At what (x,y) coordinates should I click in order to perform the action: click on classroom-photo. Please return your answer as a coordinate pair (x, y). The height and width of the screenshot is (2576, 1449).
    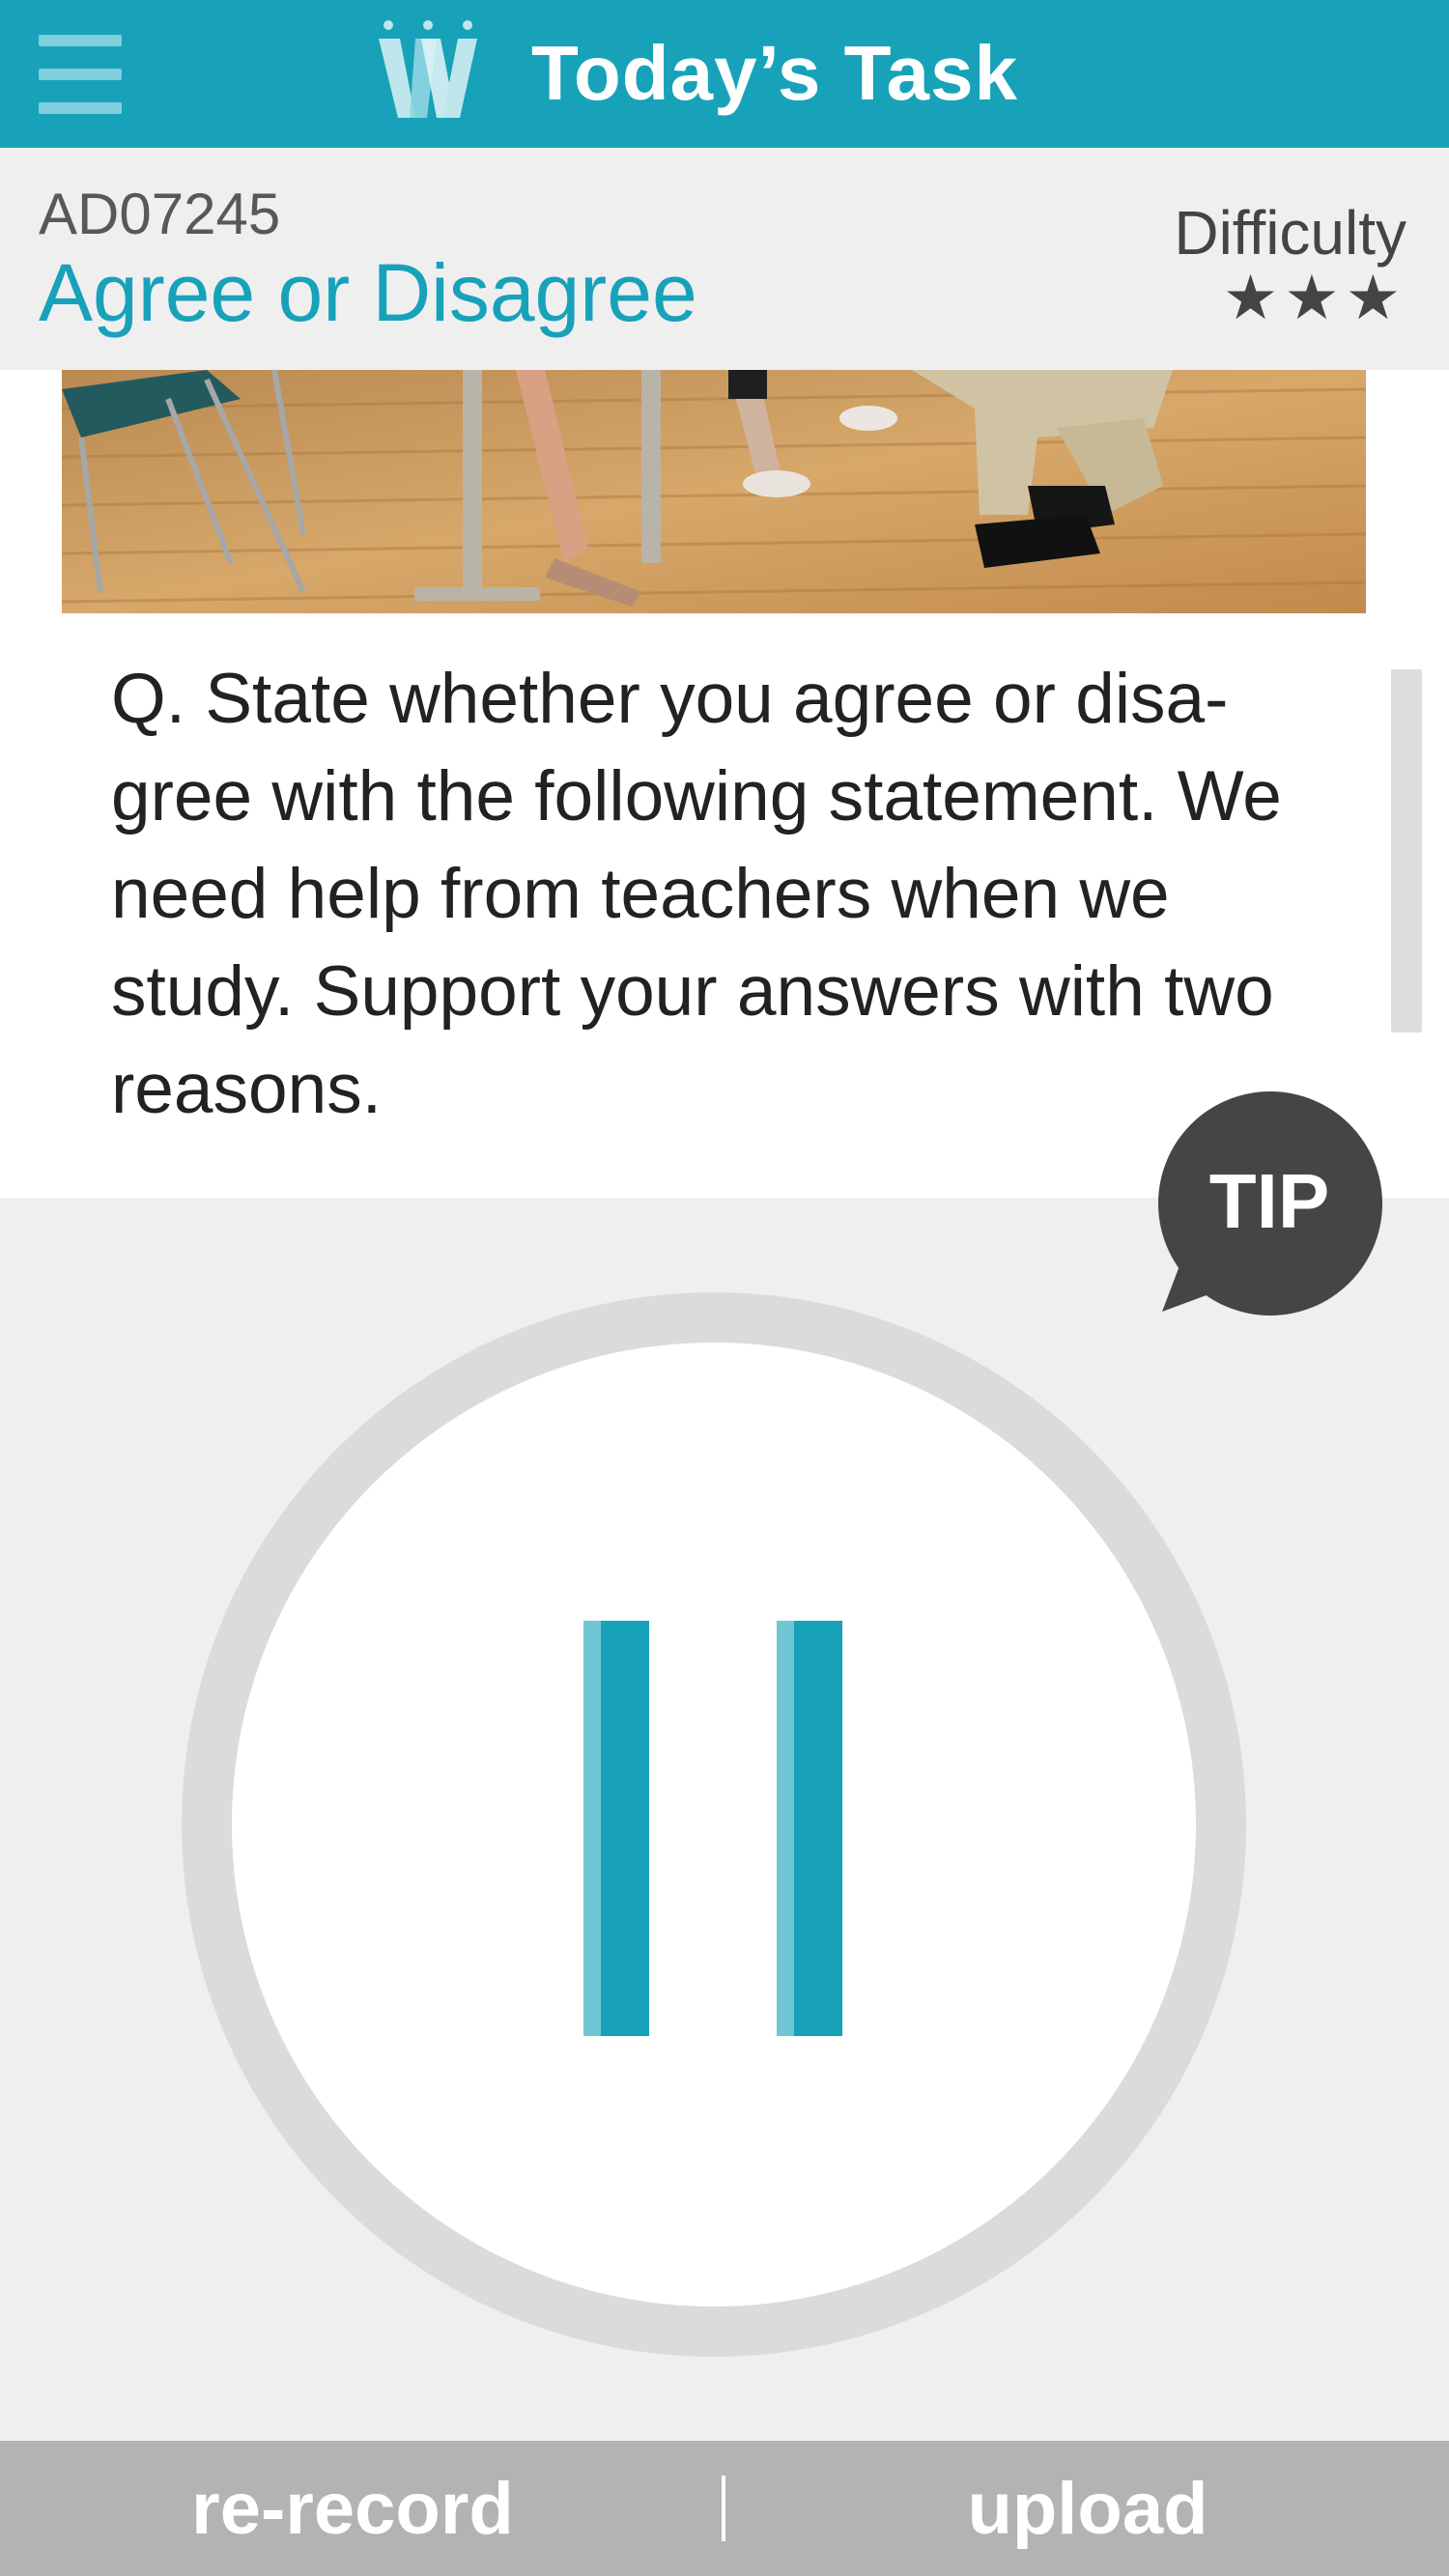
    Looking at the image, I should click on (714, 491).